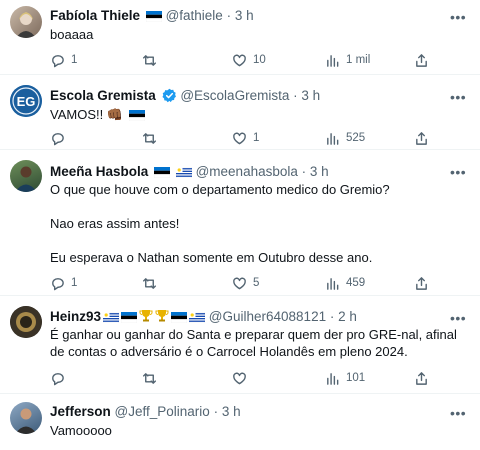 Image resolution: width=480 pixels, height=450 pixels. What do you see at coordinates (234, 95) in the screenshot?
I see `author-handle: @EscolaGremista` at bounding box center [234, 95].